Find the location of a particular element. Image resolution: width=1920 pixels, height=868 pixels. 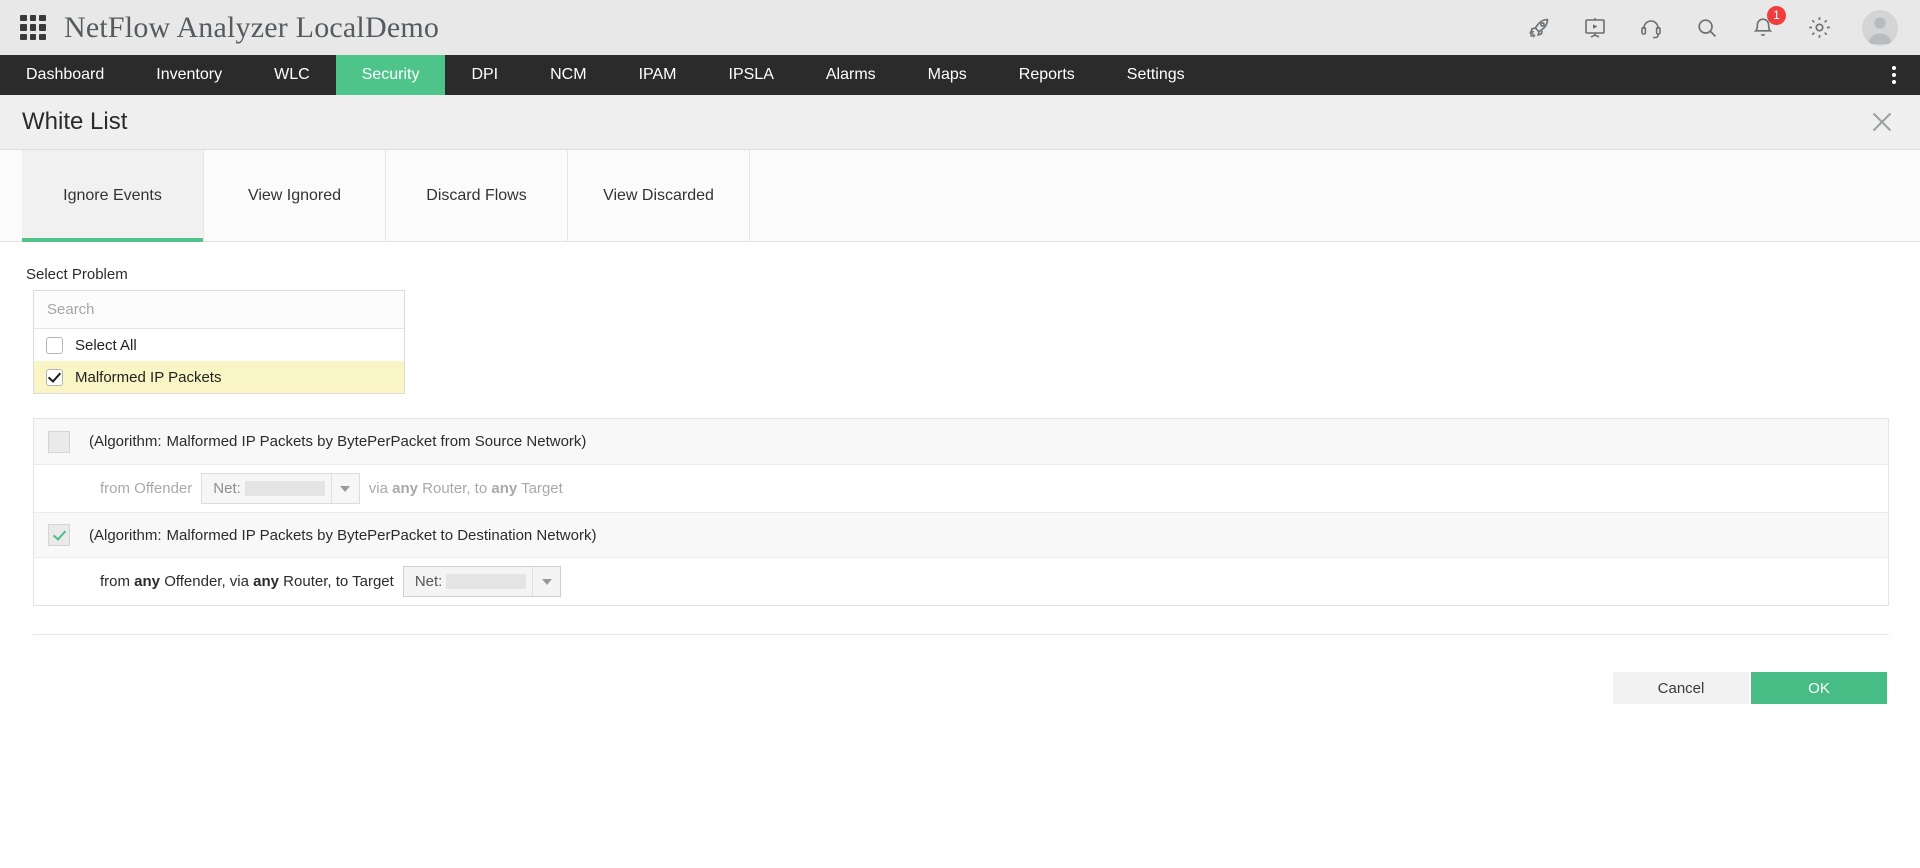

condition-suffix-2: Router, to is located at coordinates (454, 488).